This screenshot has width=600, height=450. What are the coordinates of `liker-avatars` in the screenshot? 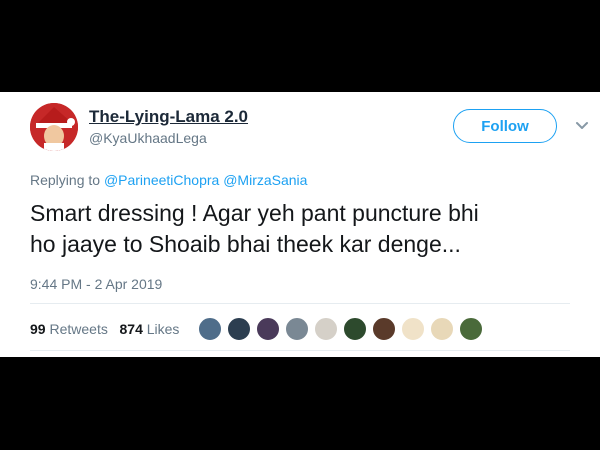 It's located at (340, 329).